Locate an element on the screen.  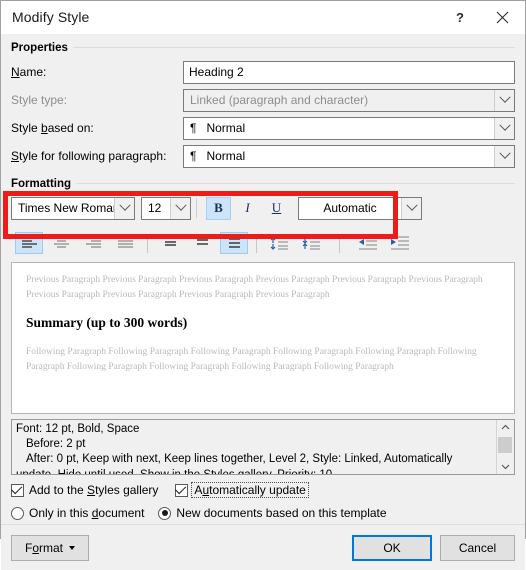
group-divider-properties is located at coordinates (263, 47).